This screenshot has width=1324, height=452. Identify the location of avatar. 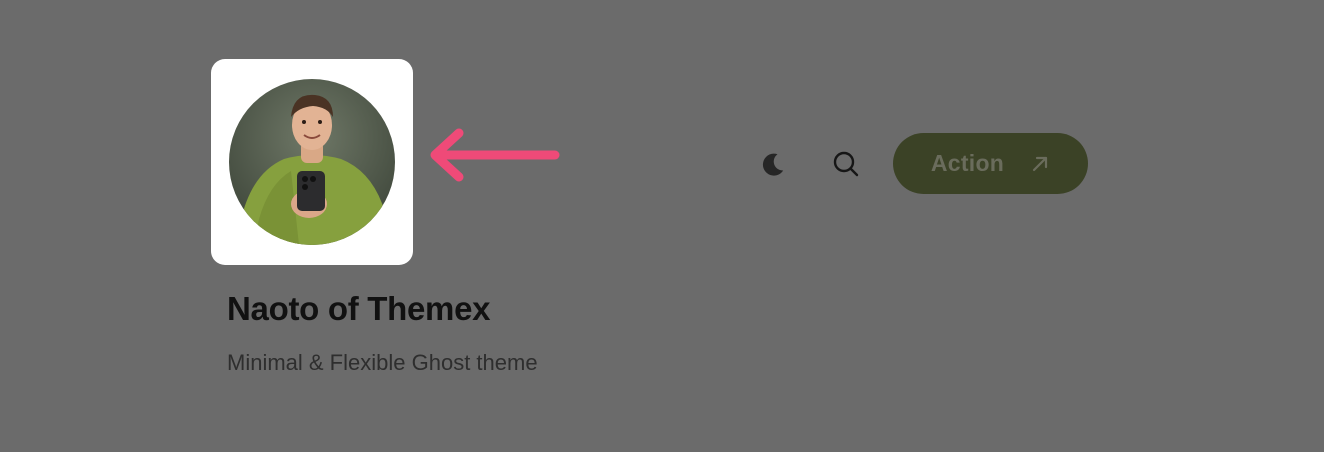
(312, 162).